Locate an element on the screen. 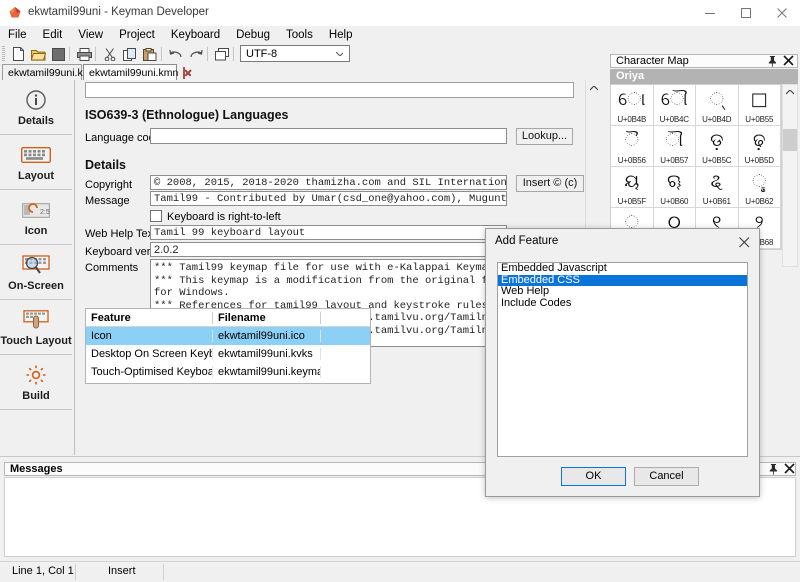 Image resolution: width=800 pixels, height=582 pixels. open-folder-icon is located at coordinates (38, 54).